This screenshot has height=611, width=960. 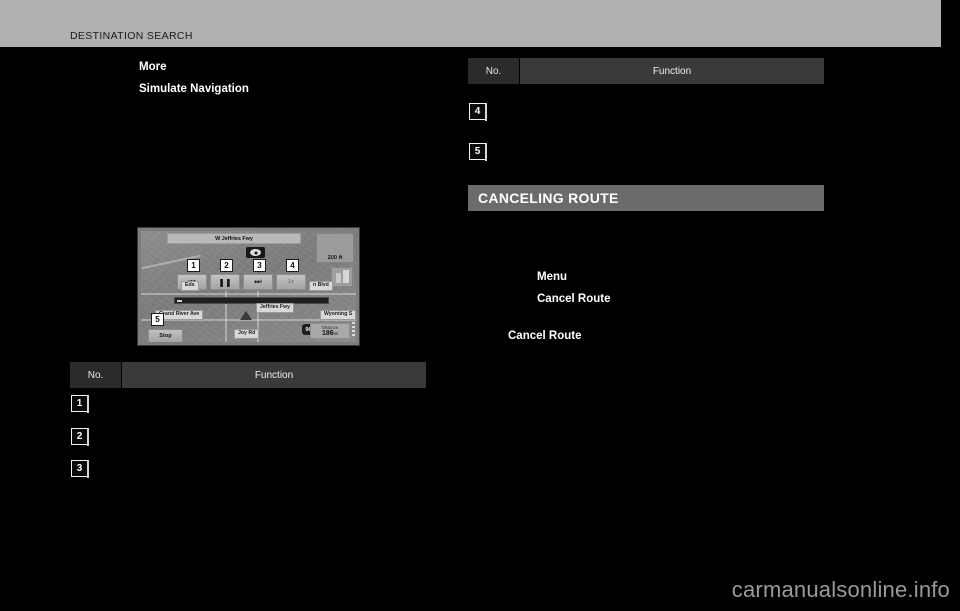 What do you see at coordinates (194, 89) in the screenshot?
I see `body-text: Simulate Navigation` at bounding box center [194, 89].